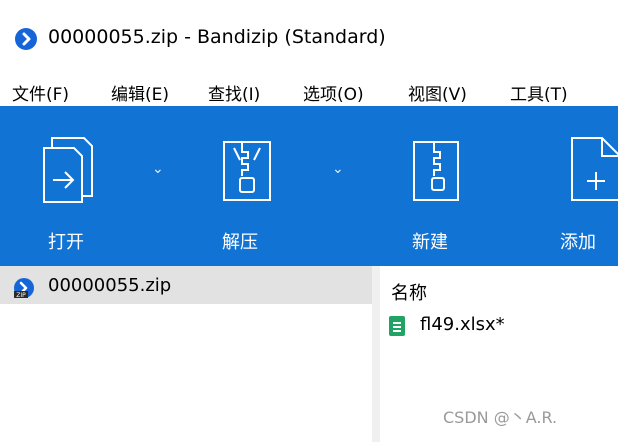  Describe the element at coordinates (234, 92) in the screenshot. I see `menu-find: 查找(I)` at that location.